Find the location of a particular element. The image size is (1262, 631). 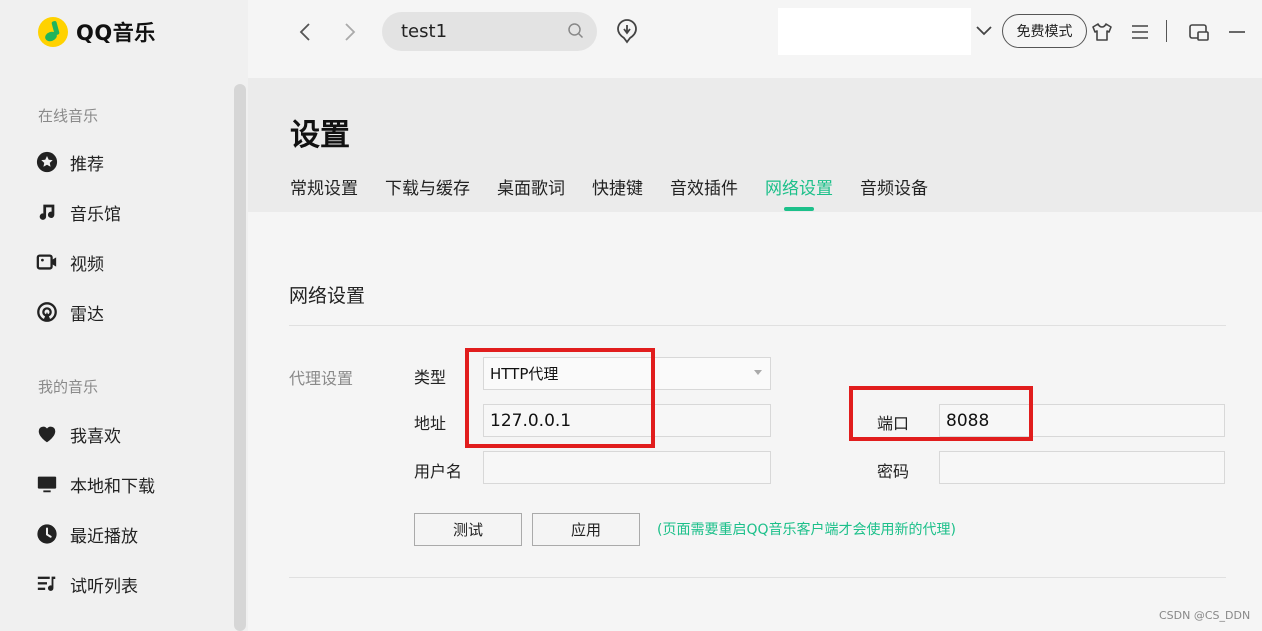

music-note-icon is located at coordinates (47, 212).